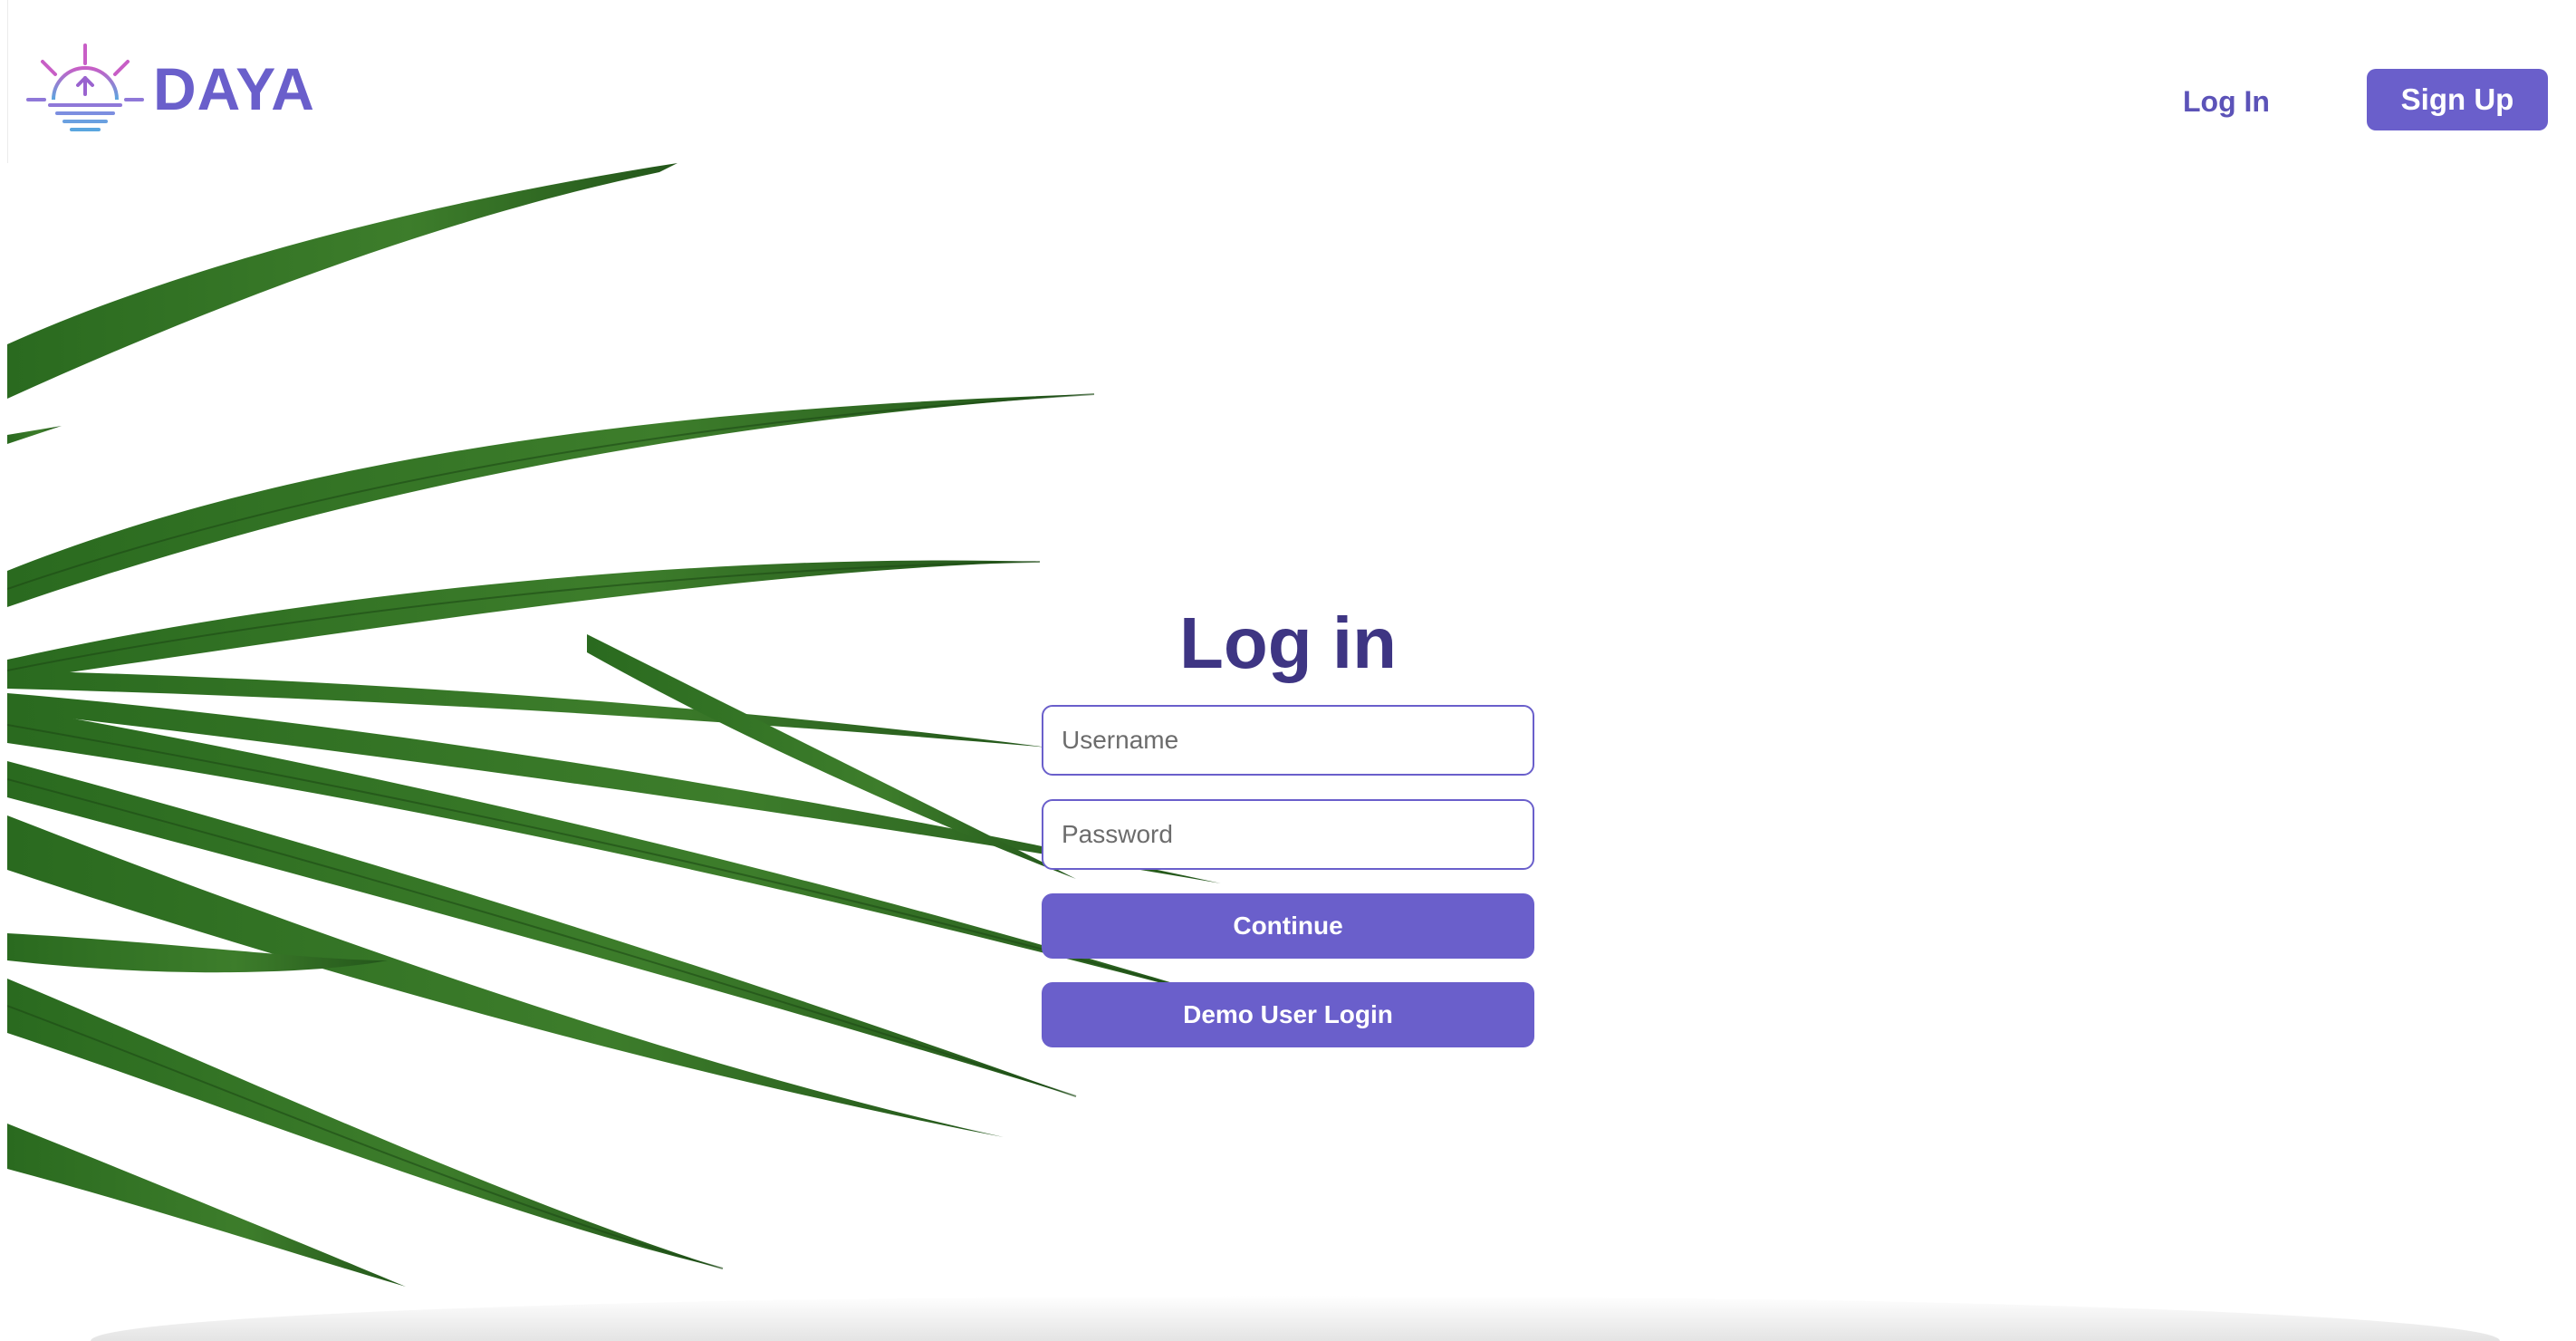  I want to click on login-title: Log in, so click(1288, 643).